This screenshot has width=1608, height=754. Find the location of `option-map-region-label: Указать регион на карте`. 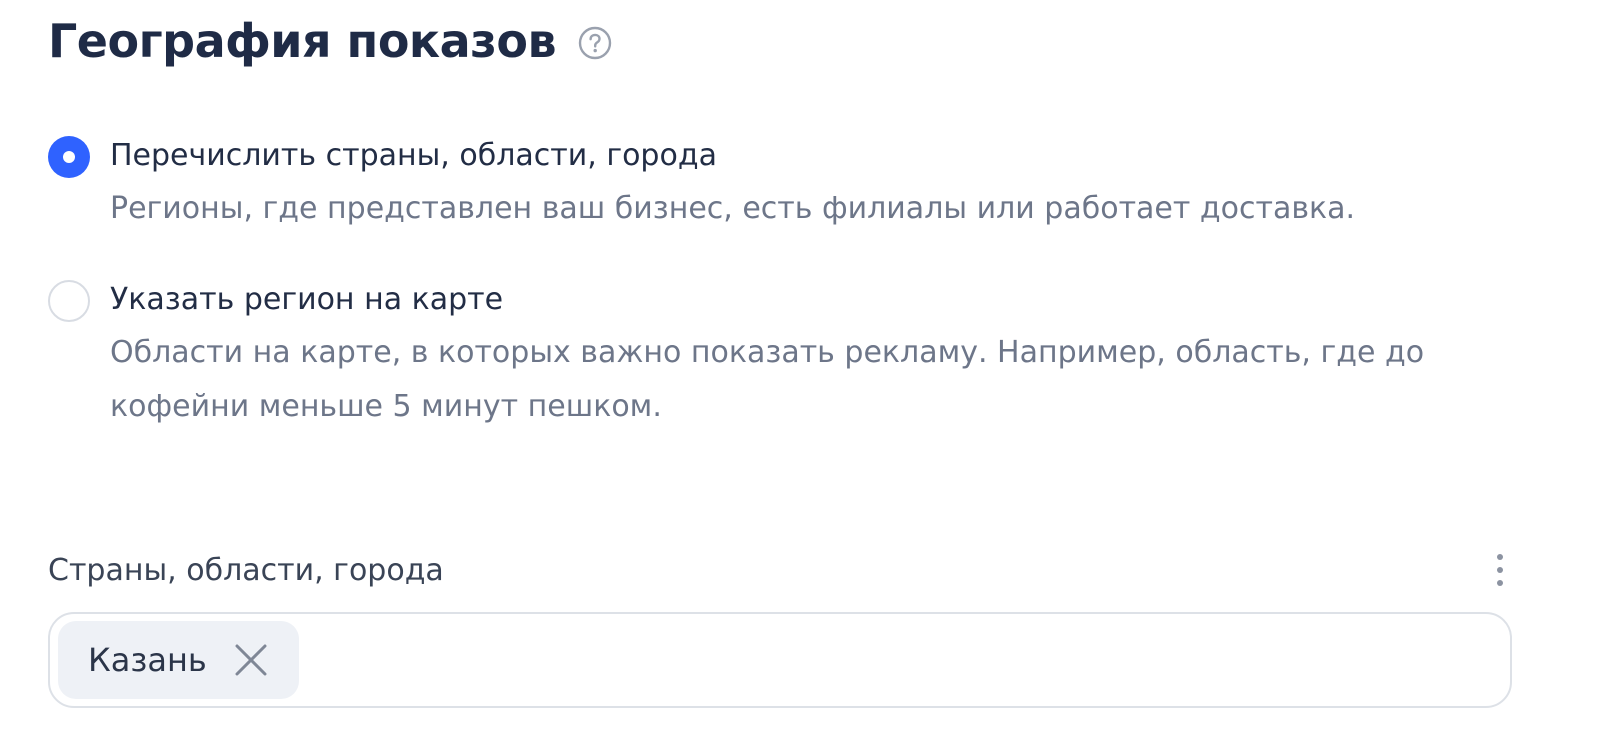

option-map-region-label: Указать регион на карте is located at coordinates (307, 299).